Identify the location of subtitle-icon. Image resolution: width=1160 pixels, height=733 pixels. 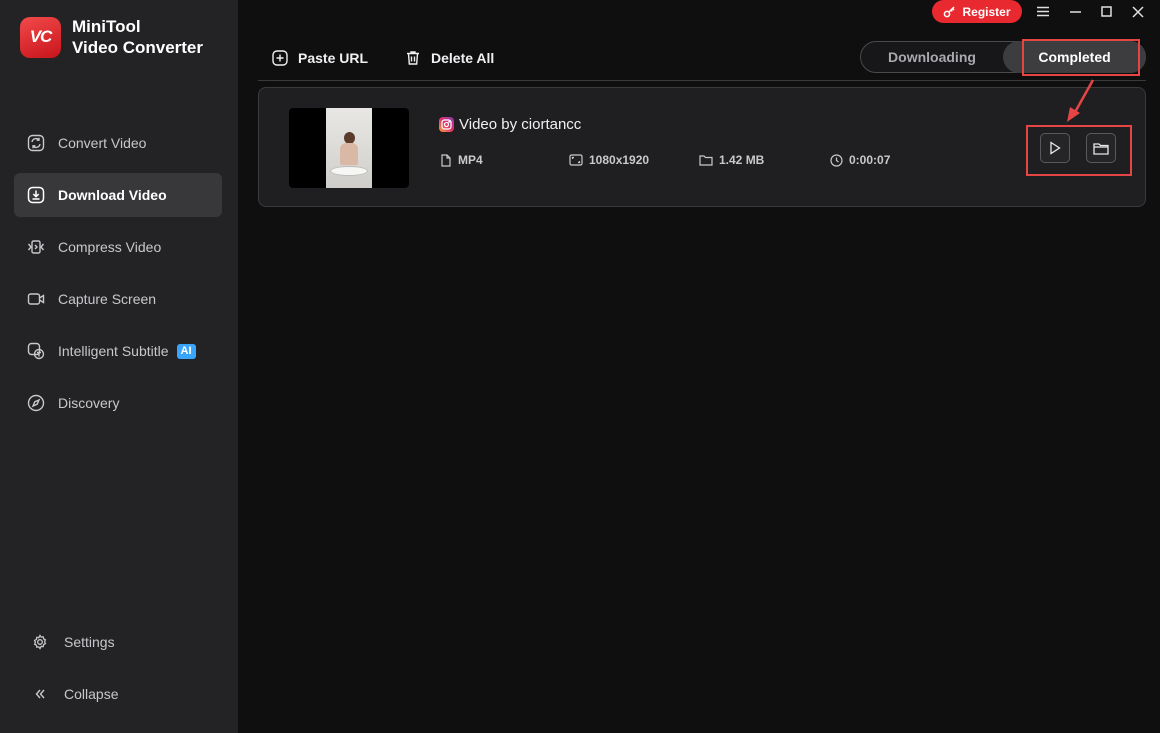
(36, 351).